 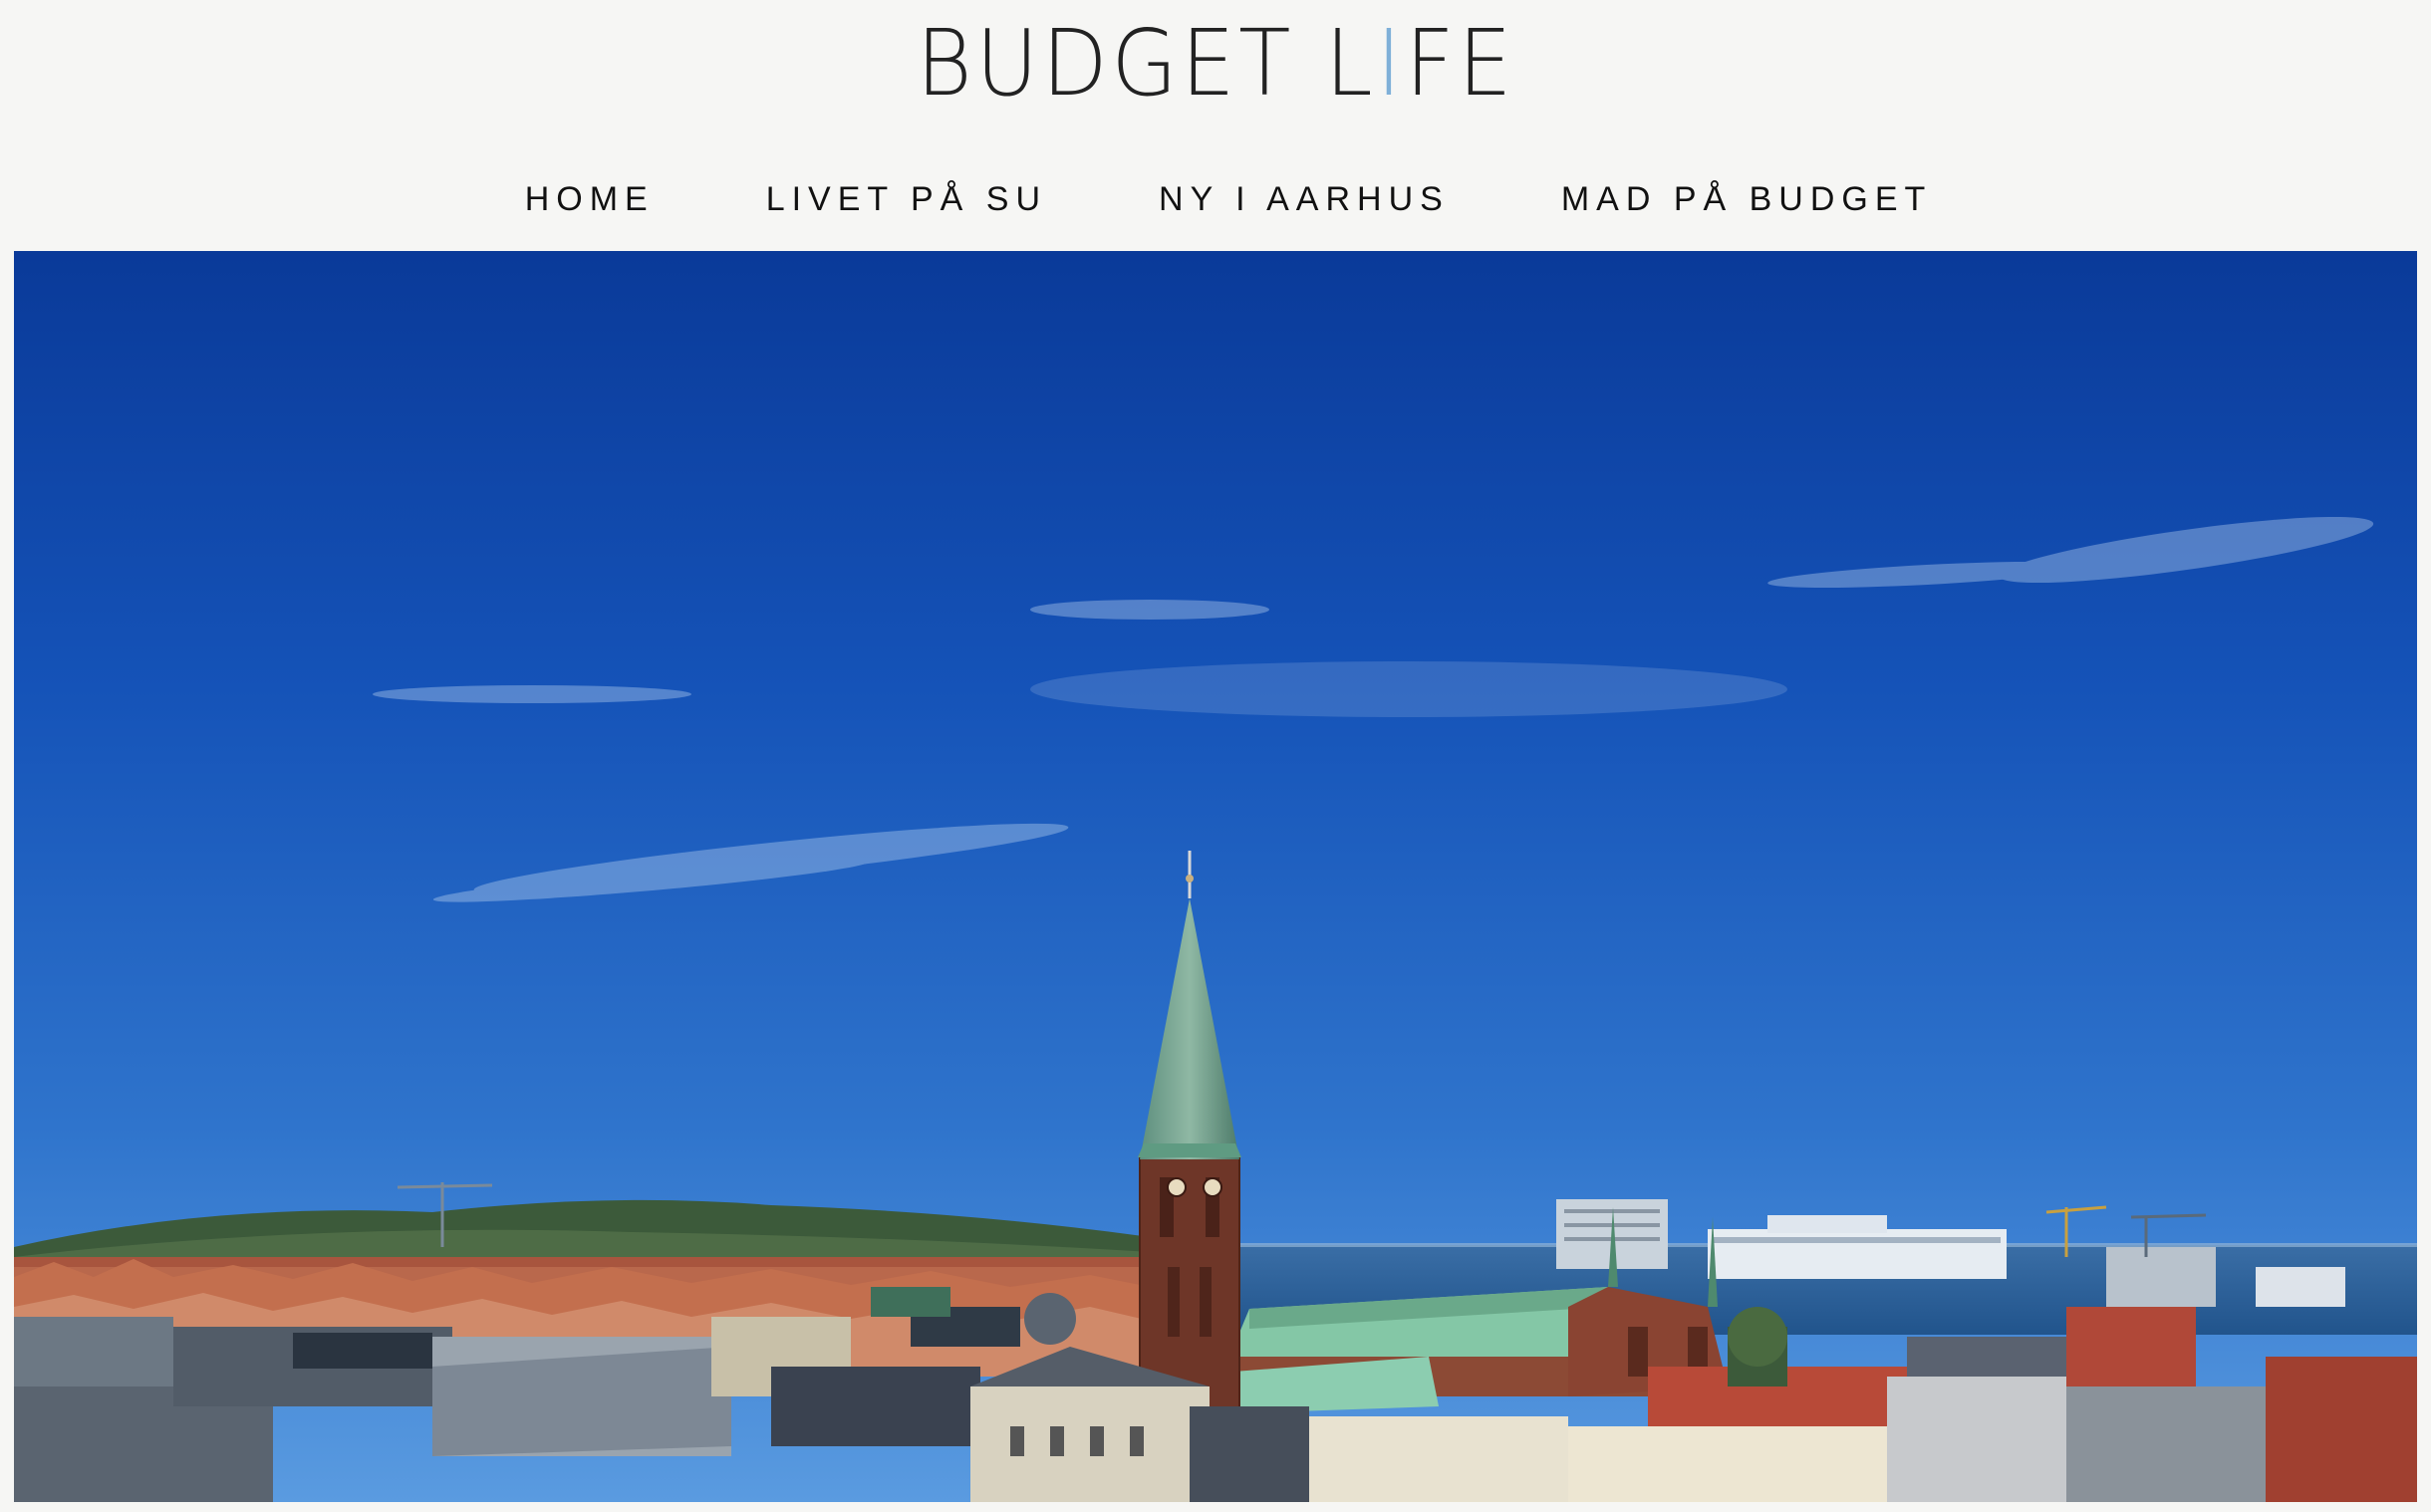 I want to click on nav-item-livet-paa-su: LIVET PÅ SU, so click(x=906, y=199).